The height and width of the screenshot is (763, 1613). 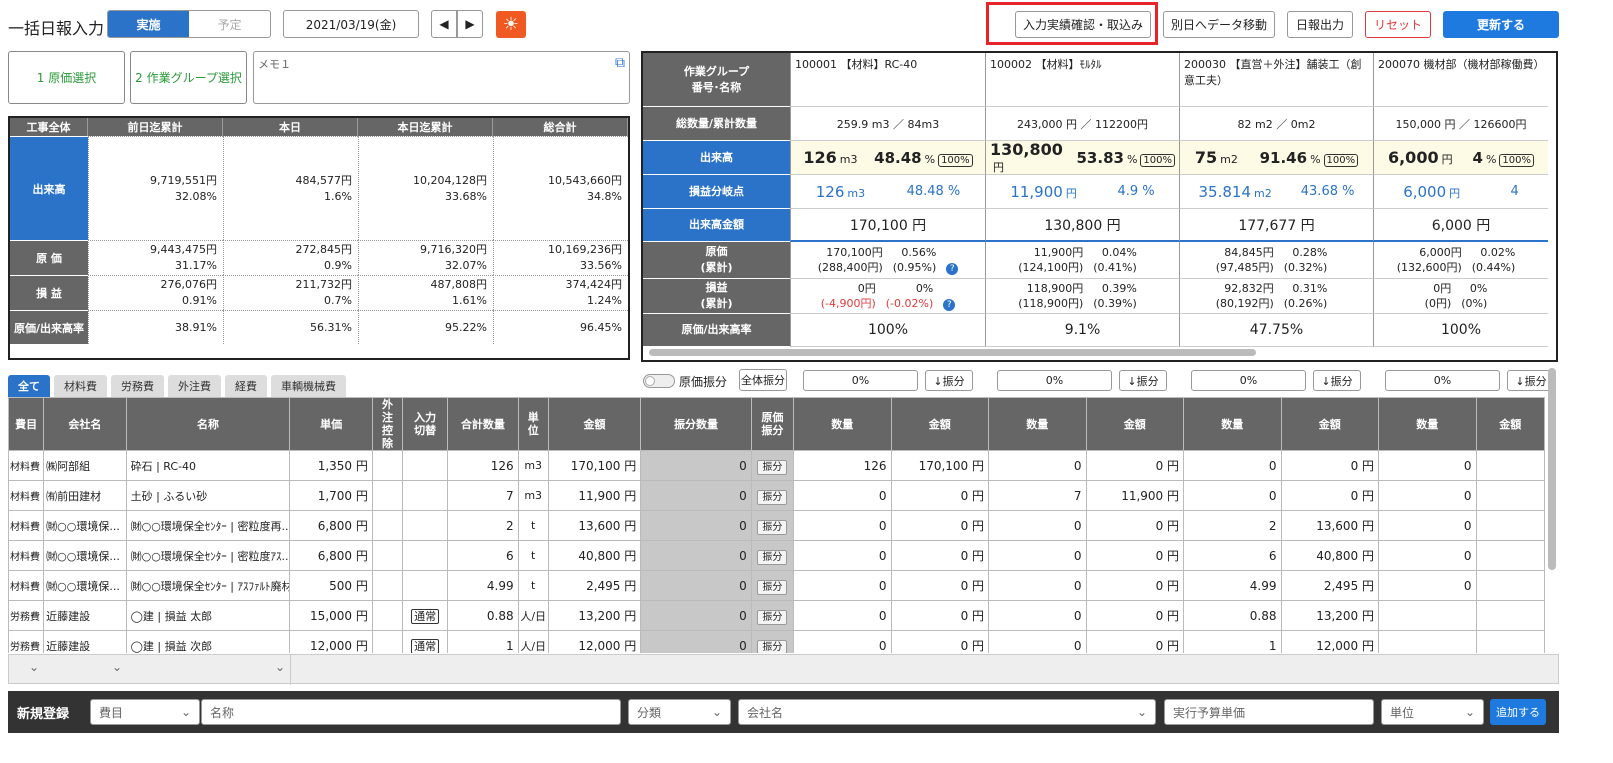 What do you see at coordinates (679, 712) in the screenshot?
I see `new-class-select: 分類 ⌄` at bounding box center [679, 712].